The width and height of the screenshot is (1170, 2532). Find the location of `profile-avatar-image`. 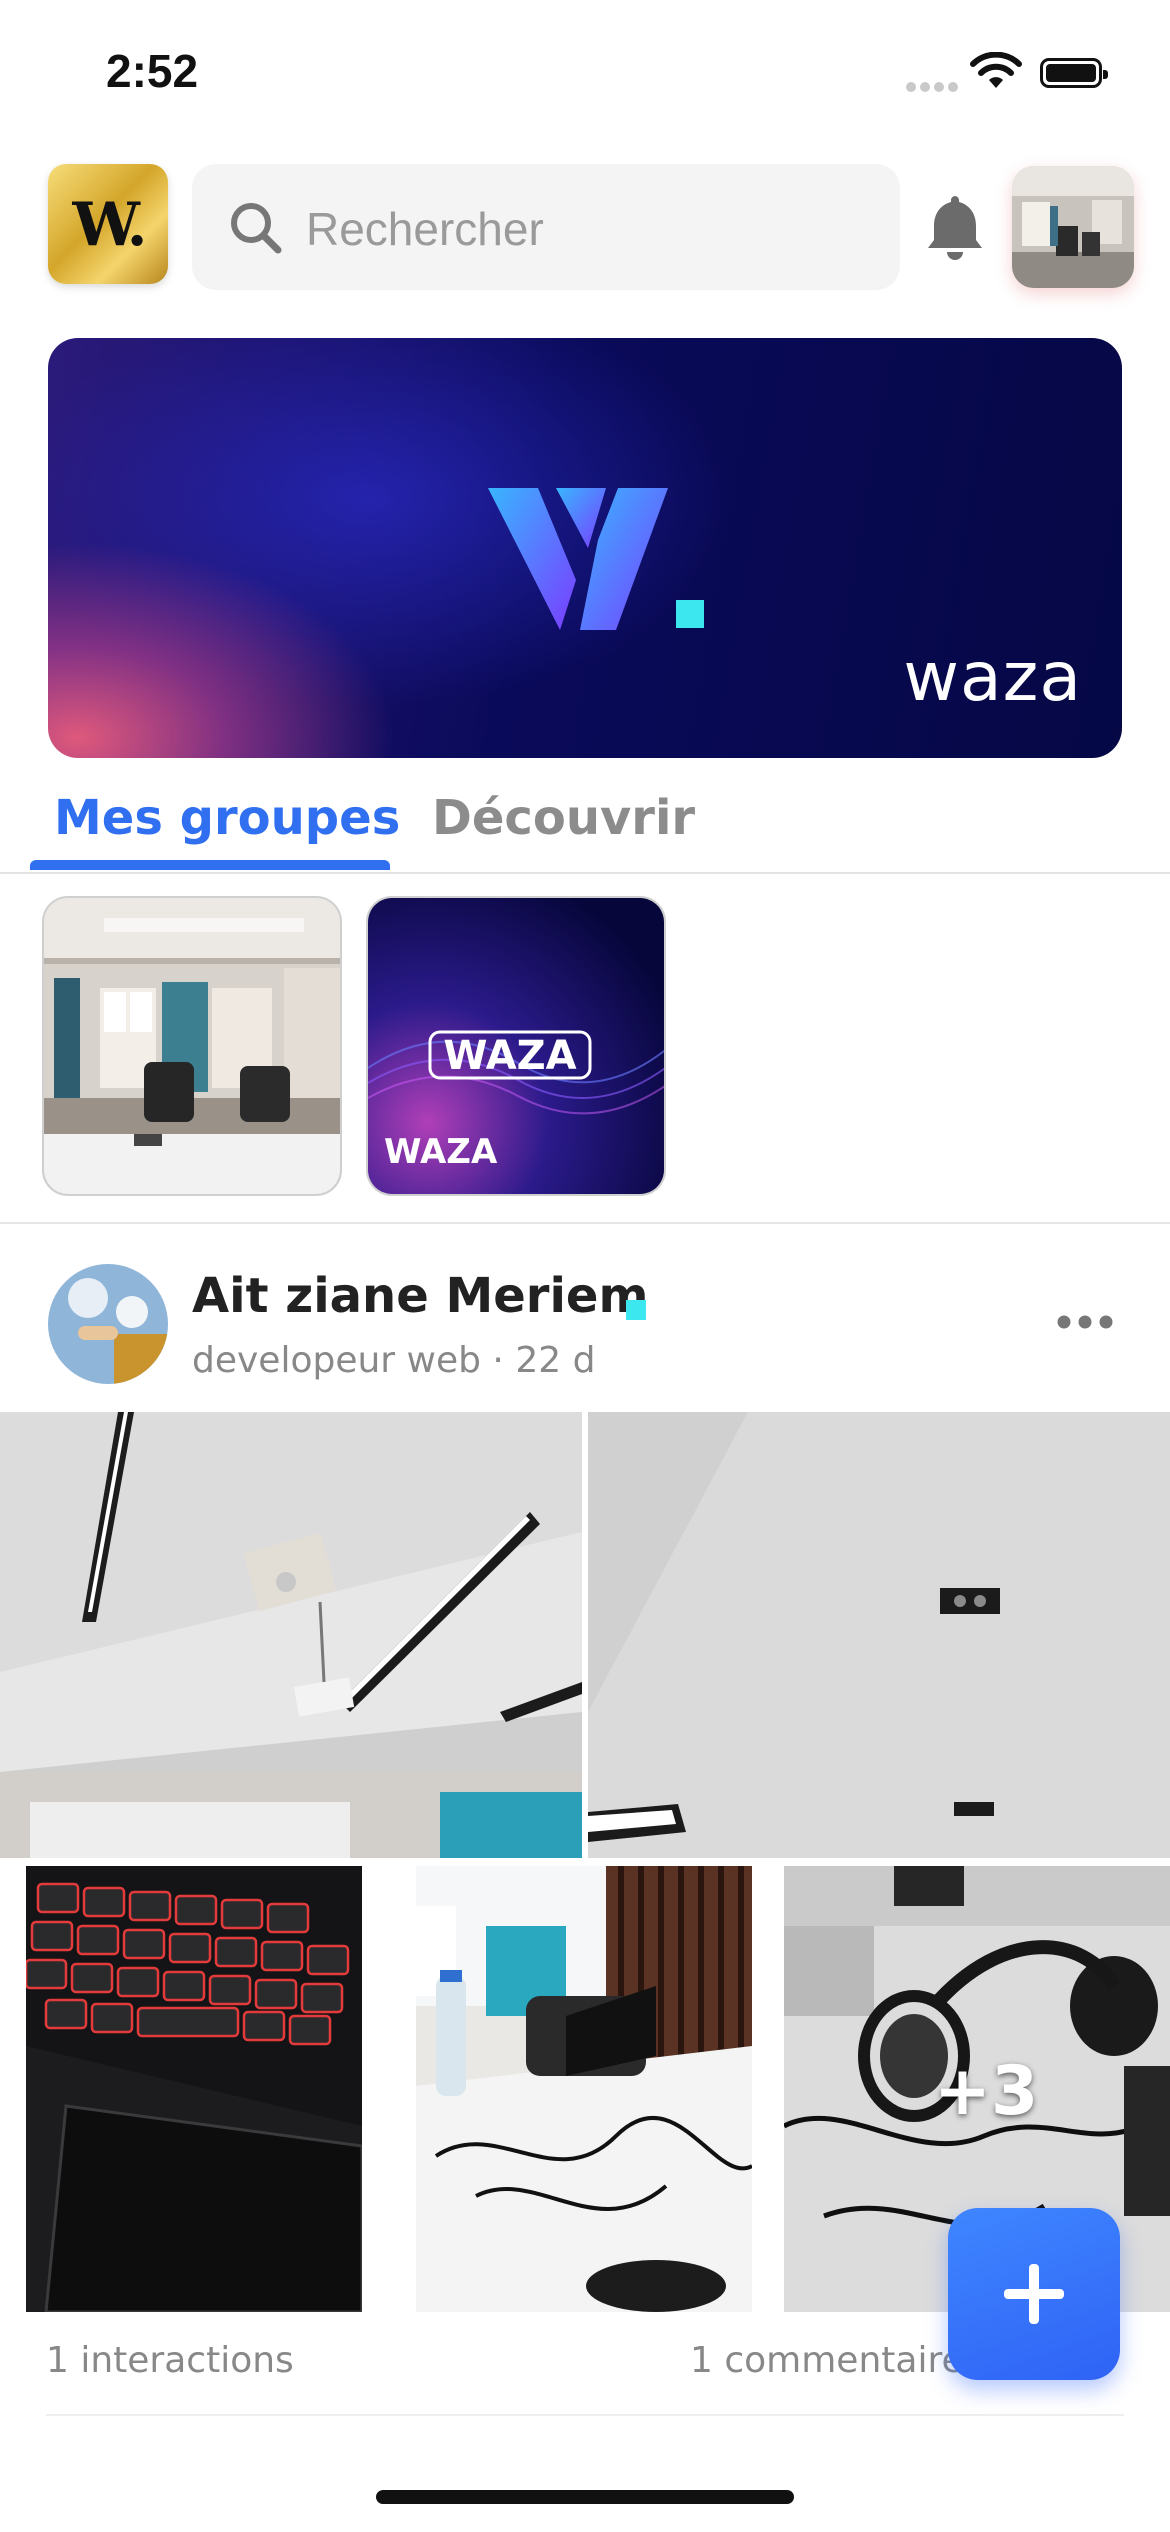

profile-avatar-image is located at coordinates (1073, 227).